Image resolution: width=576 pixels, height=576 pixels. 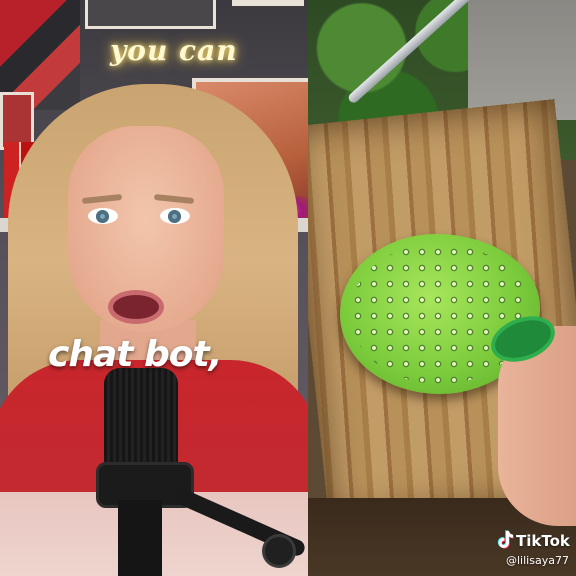 I want to click on boom-knob, so click(x=279, y=551).